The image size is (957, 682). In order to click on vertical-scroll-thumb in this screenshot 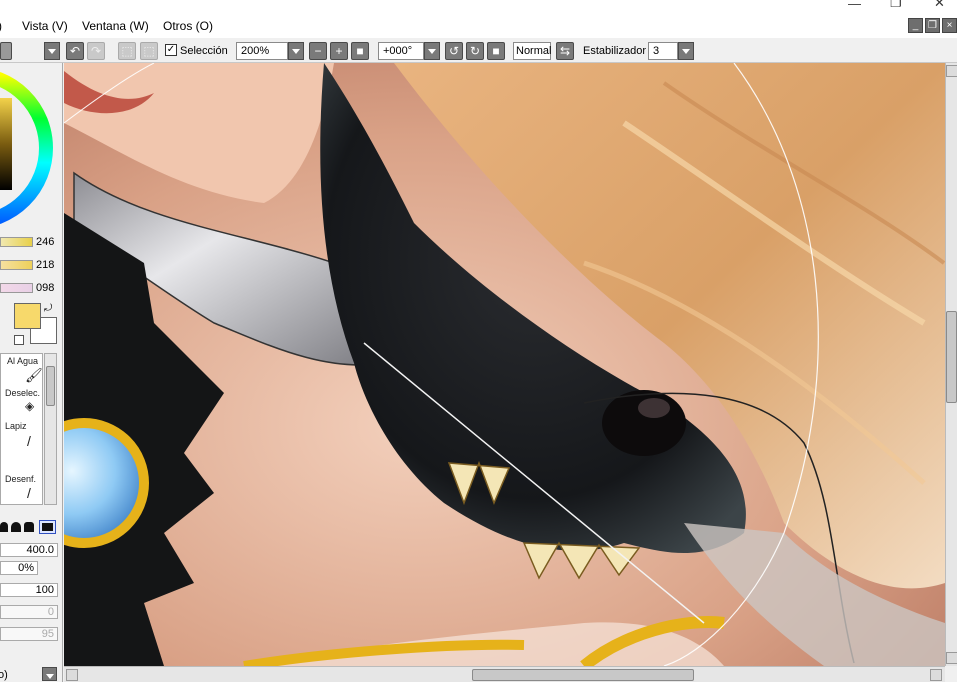, I will do `click(951, 357)`.